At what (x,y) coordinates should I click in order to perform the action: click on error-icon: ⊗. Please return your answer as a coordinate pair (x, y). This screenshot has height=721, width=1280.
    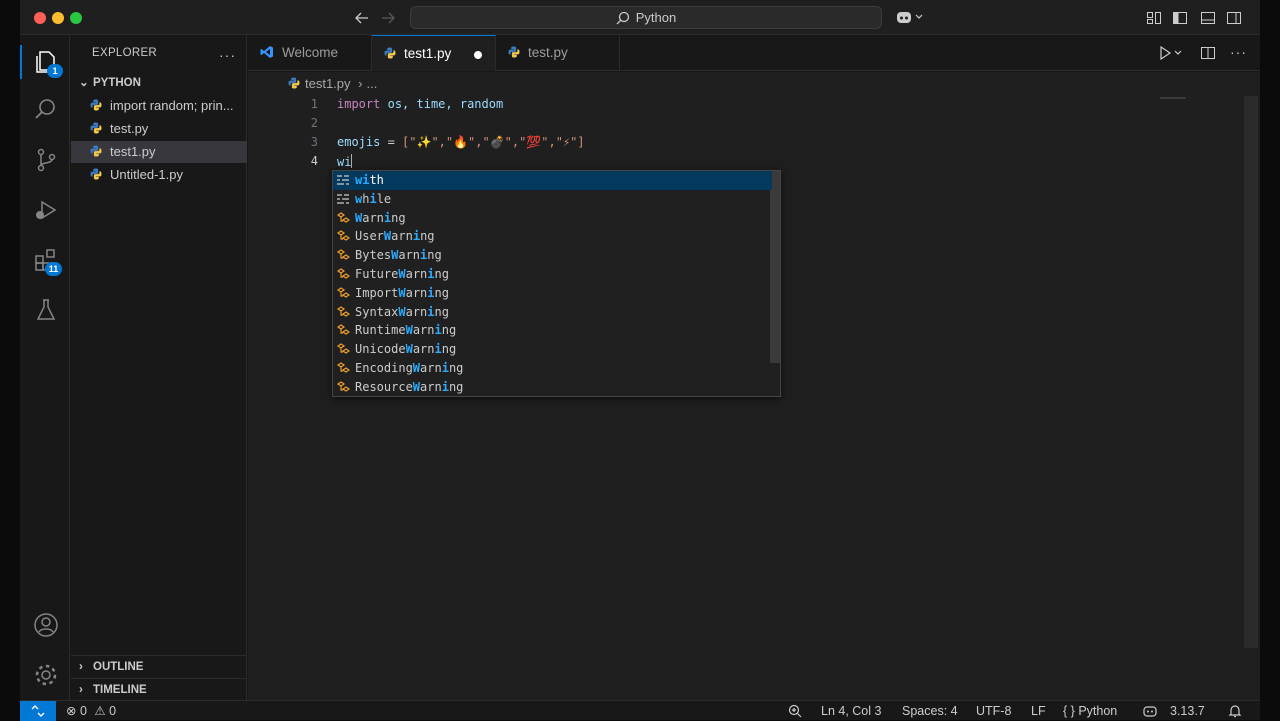
    Looking at the image, I should click on (71, 711).